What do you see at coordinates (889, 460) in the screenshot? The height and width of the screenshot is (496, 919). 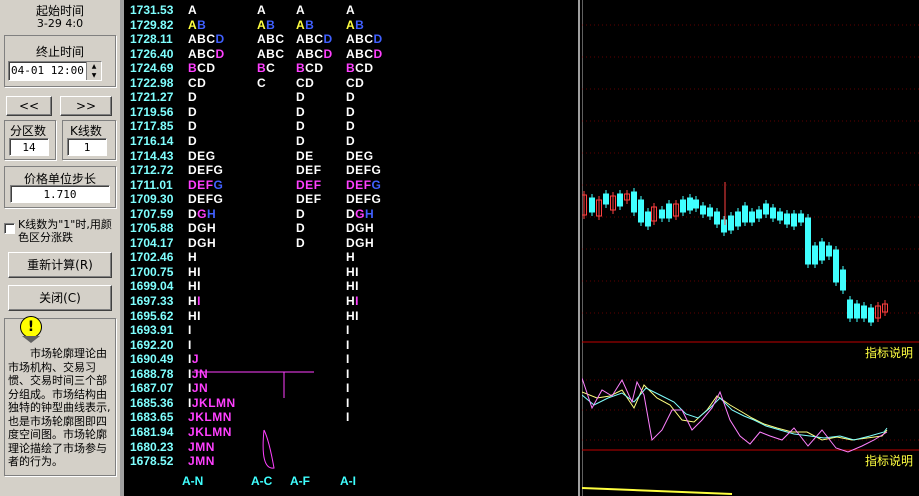 I see `indicator-help-link-2: 指标说明` at bounding box center [889, 460].